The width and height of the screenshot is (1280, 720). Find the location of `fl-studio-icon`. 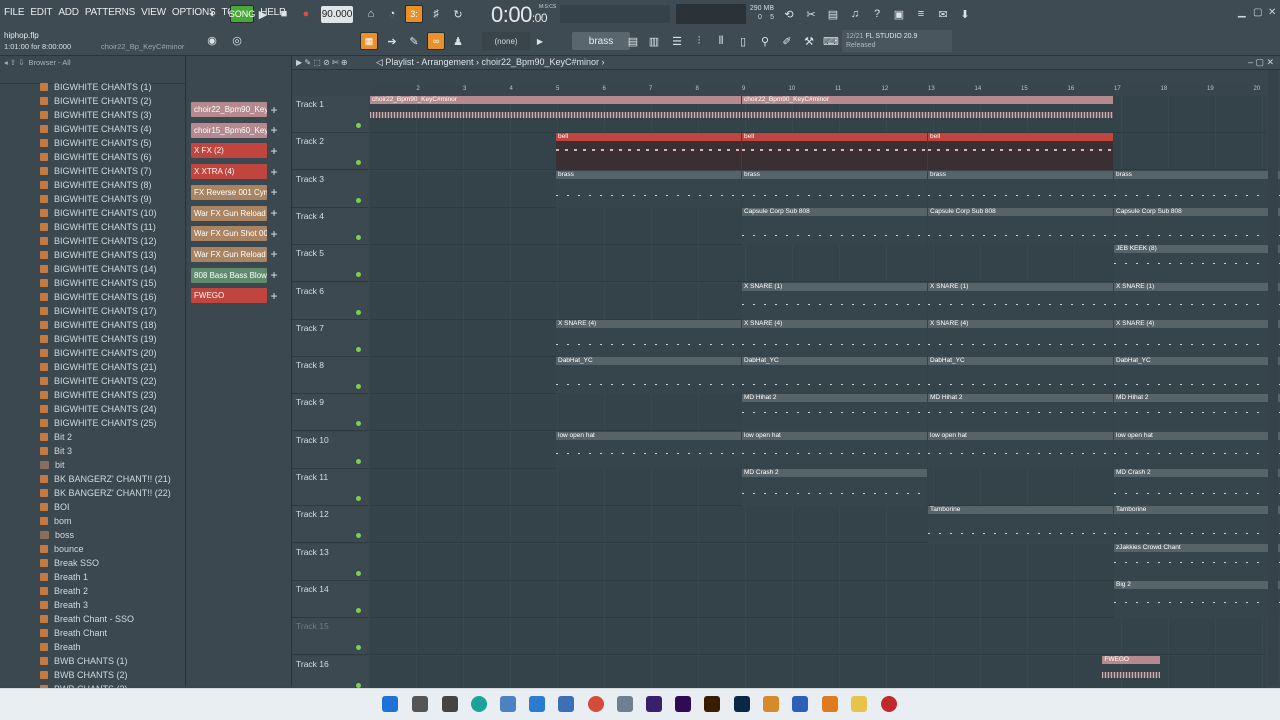

fl-studio-icon is located at coordinates (771, 704).